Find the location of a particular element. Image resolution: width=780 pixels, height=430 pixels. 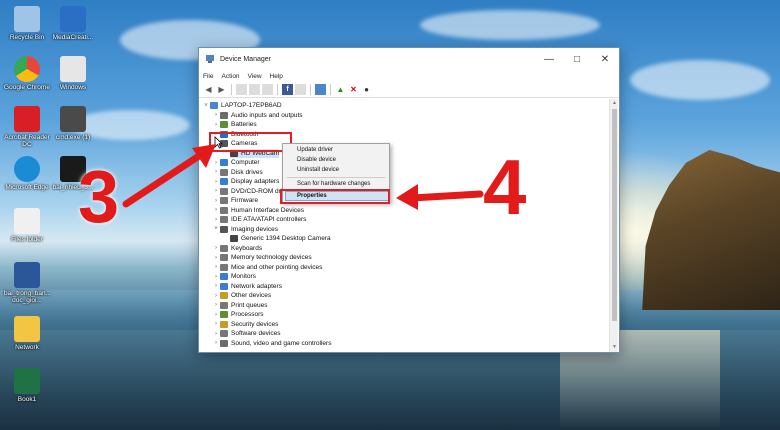

tree-item-label: Batteries is located at coordinates (244, 125).